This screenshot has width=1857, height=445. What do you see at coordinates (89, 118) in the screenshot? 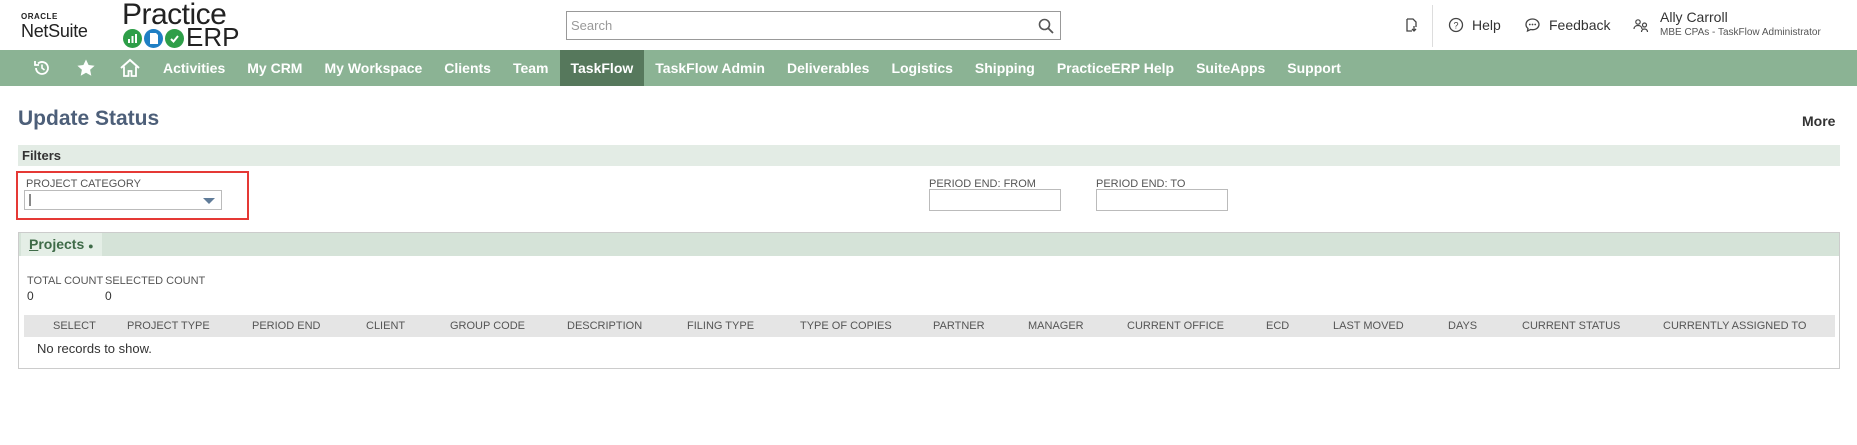
I see `page-title: Update Status` at bounding box center [89, 118].